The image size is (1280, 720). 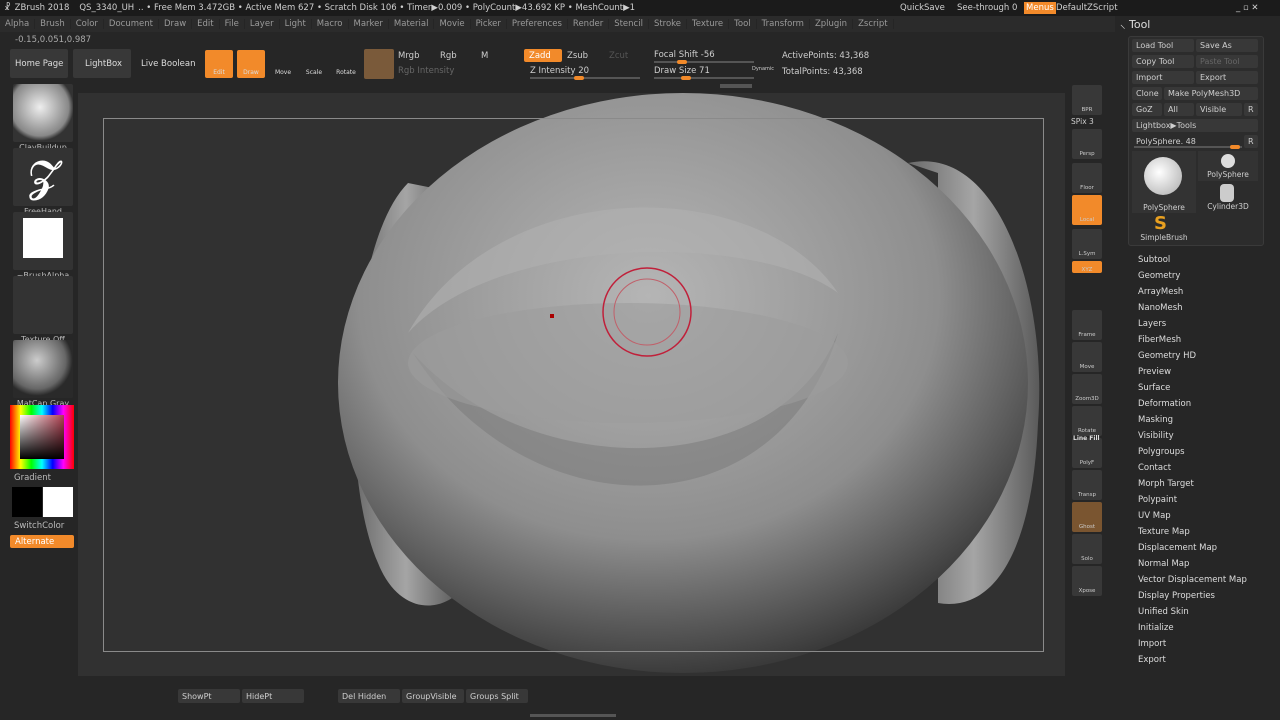 What do you see at coordinates (1192, 295) in the screenshot?
I see `subpalette-arraymesh: ArrayMesh` at bounding box center [1192, 295].